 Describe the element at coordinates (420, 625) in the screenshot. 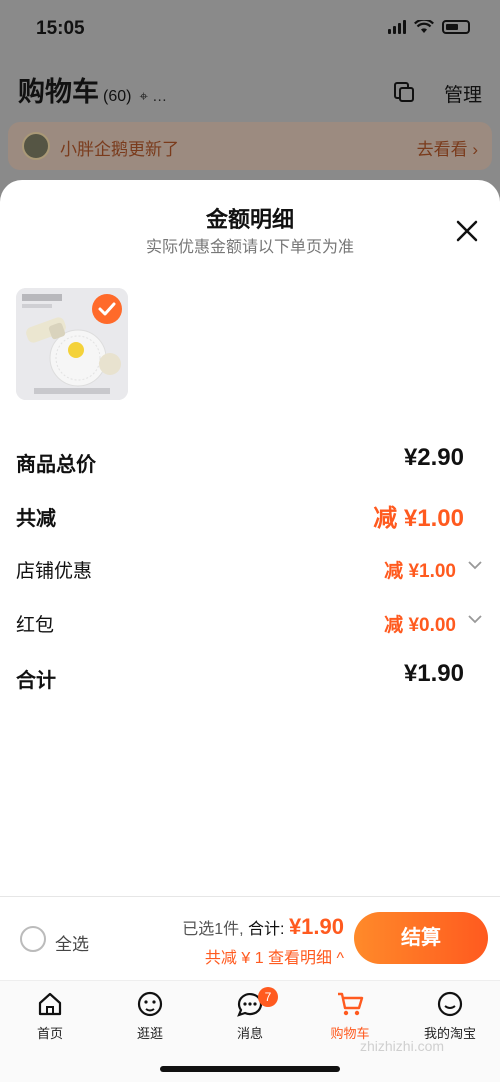

I see `breakdown-value: 减 ¥0.00` at that location.